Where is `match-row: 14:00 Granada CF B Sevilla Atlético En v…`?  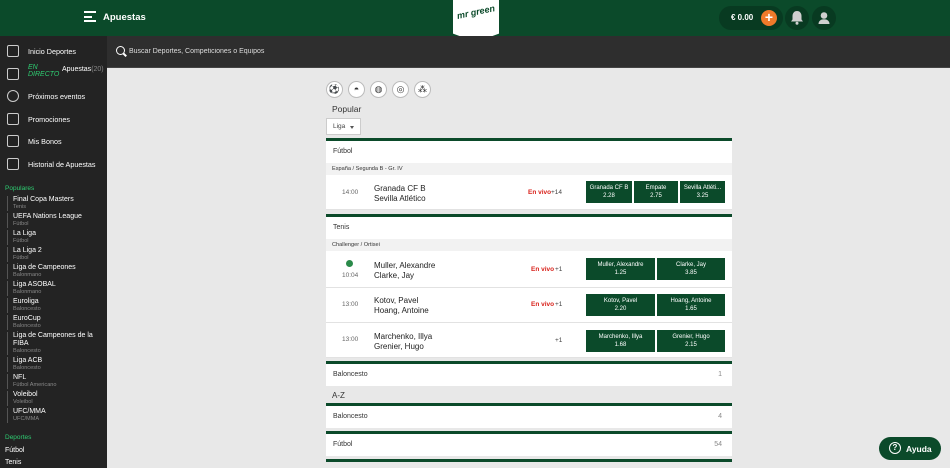
match-row: 14:00 Granada CF B Sevilla Atlético En v… is located at coordinates (529, 192).